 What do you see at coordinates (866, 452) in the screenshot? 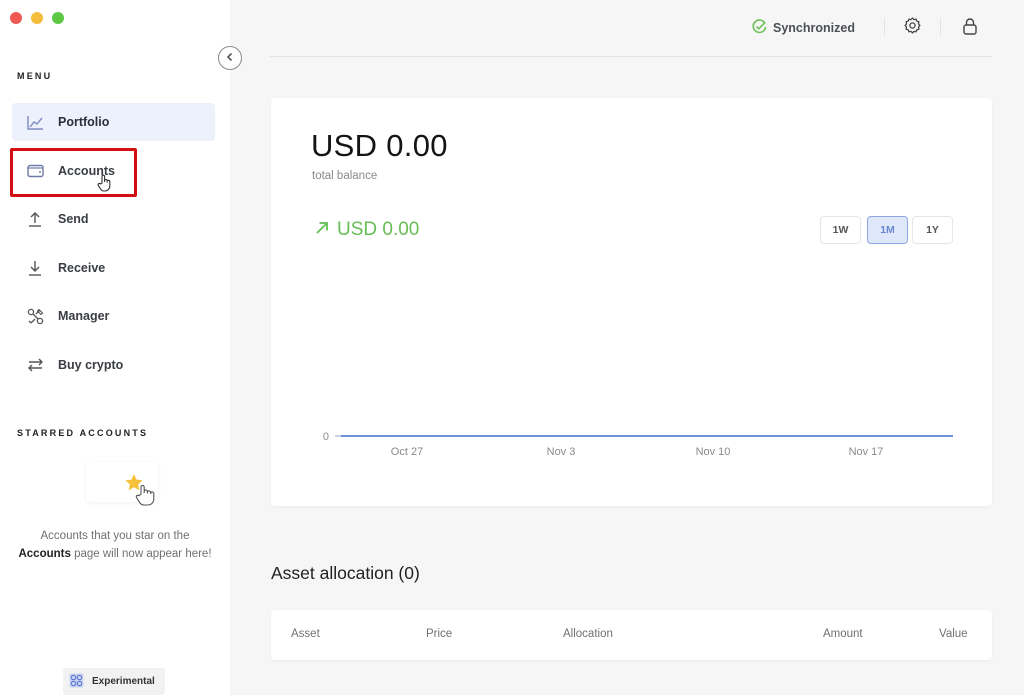
I see `x-tick-label: Nov 17` at bounding box center [866, 452].